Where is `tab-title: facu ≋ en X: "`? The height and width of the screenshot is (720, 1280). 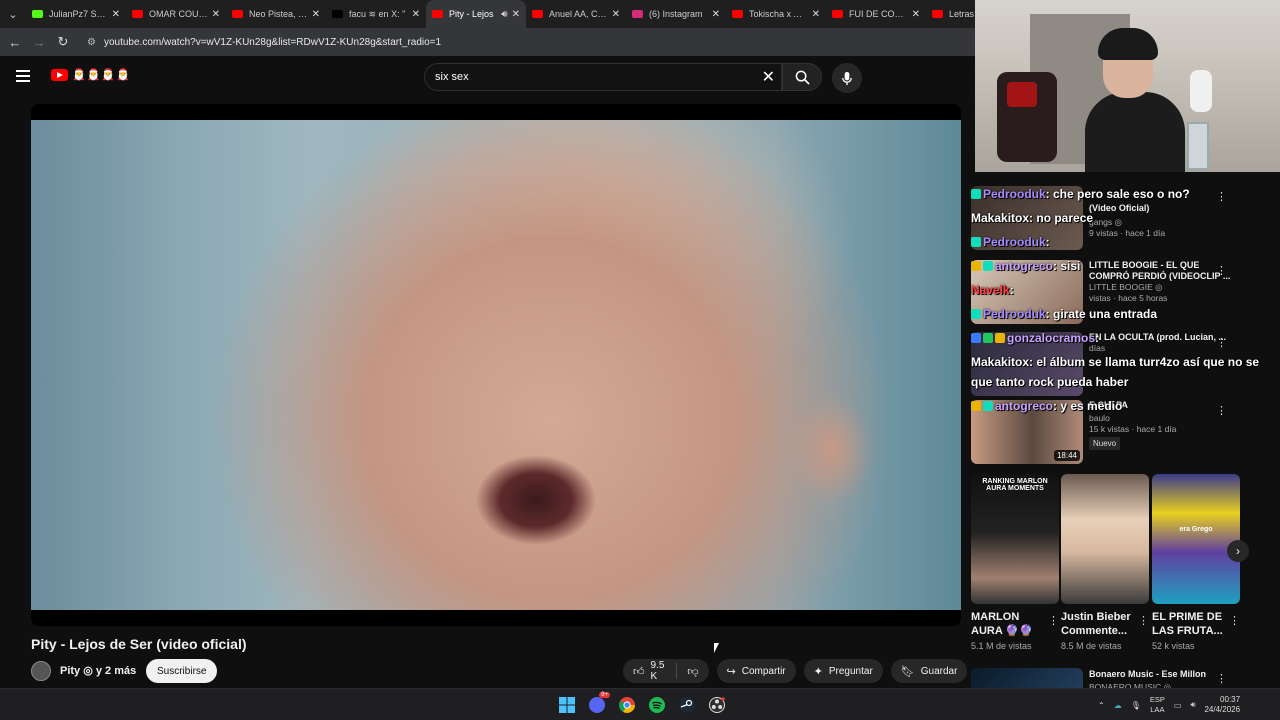
tab-title: facu ≋ en X: " is located at coordinates (377, 13).